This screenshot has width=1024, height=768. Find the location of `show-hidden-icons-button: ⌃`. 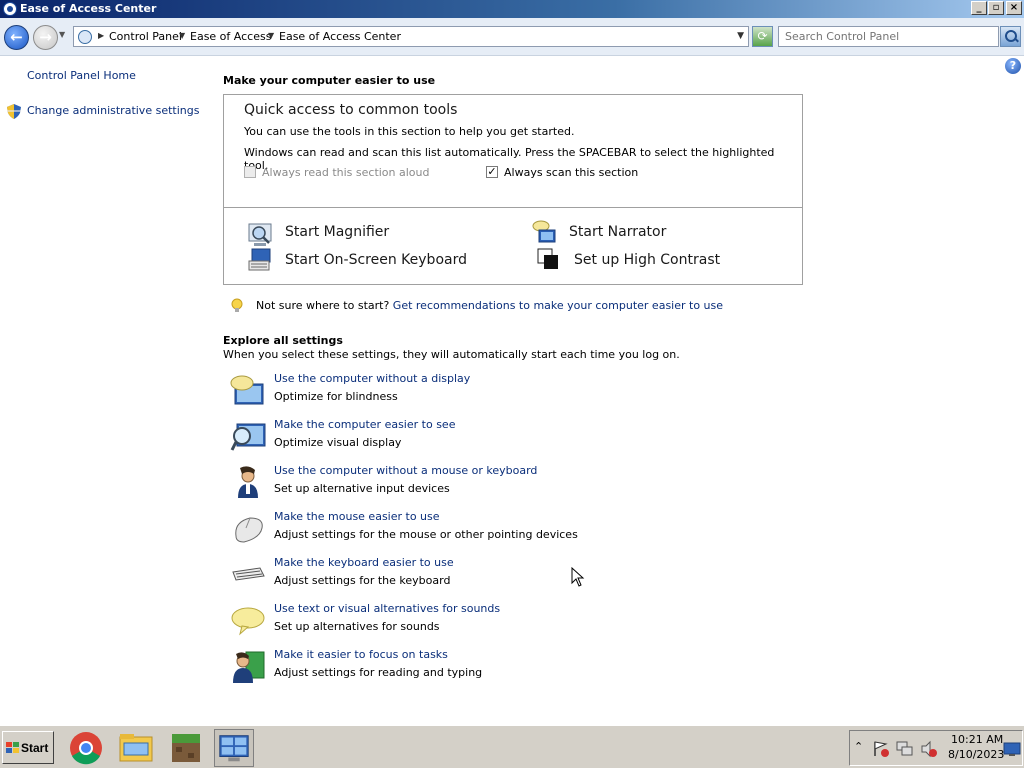

show-hidden-icons-button: ⌃ is located at coordinates (858, 746).